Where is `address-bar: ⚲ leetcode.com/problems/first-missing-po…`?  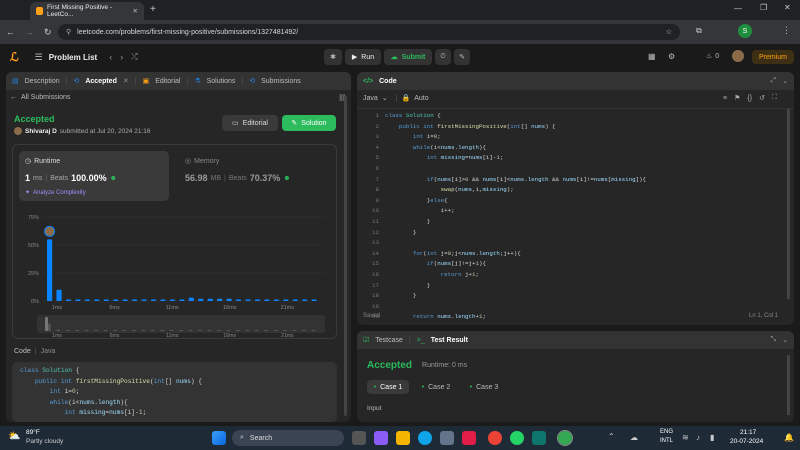
address-bar: ⚲ leetcode.com/problems/first-missing-po… is located at coordinates (369, 32).